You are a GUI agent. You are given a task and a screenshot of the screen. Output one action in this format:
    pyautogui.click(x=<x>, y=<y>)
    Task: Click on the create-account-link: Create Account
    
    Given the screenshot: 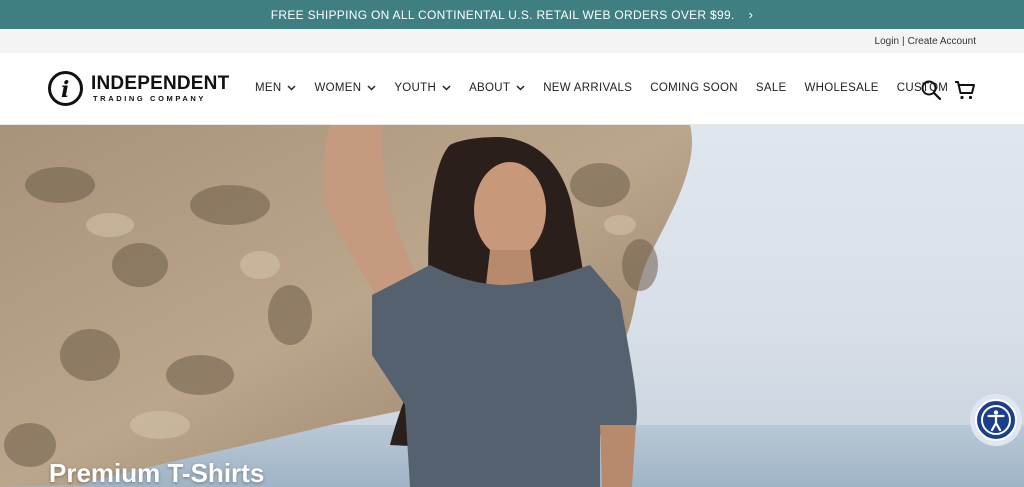 What is the action you would take?
    pyautogui.click(x=942, y=41)
    